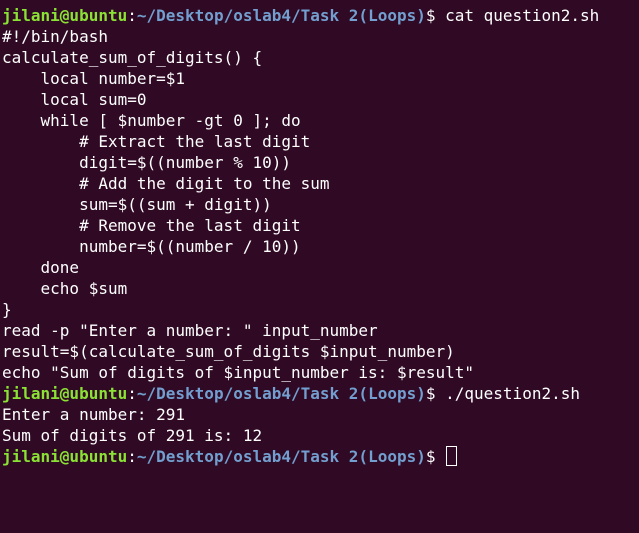  Describe the element at coordinates (156, 141) in the screenshot. I see `output-line: # Extract the last digit` at that location.